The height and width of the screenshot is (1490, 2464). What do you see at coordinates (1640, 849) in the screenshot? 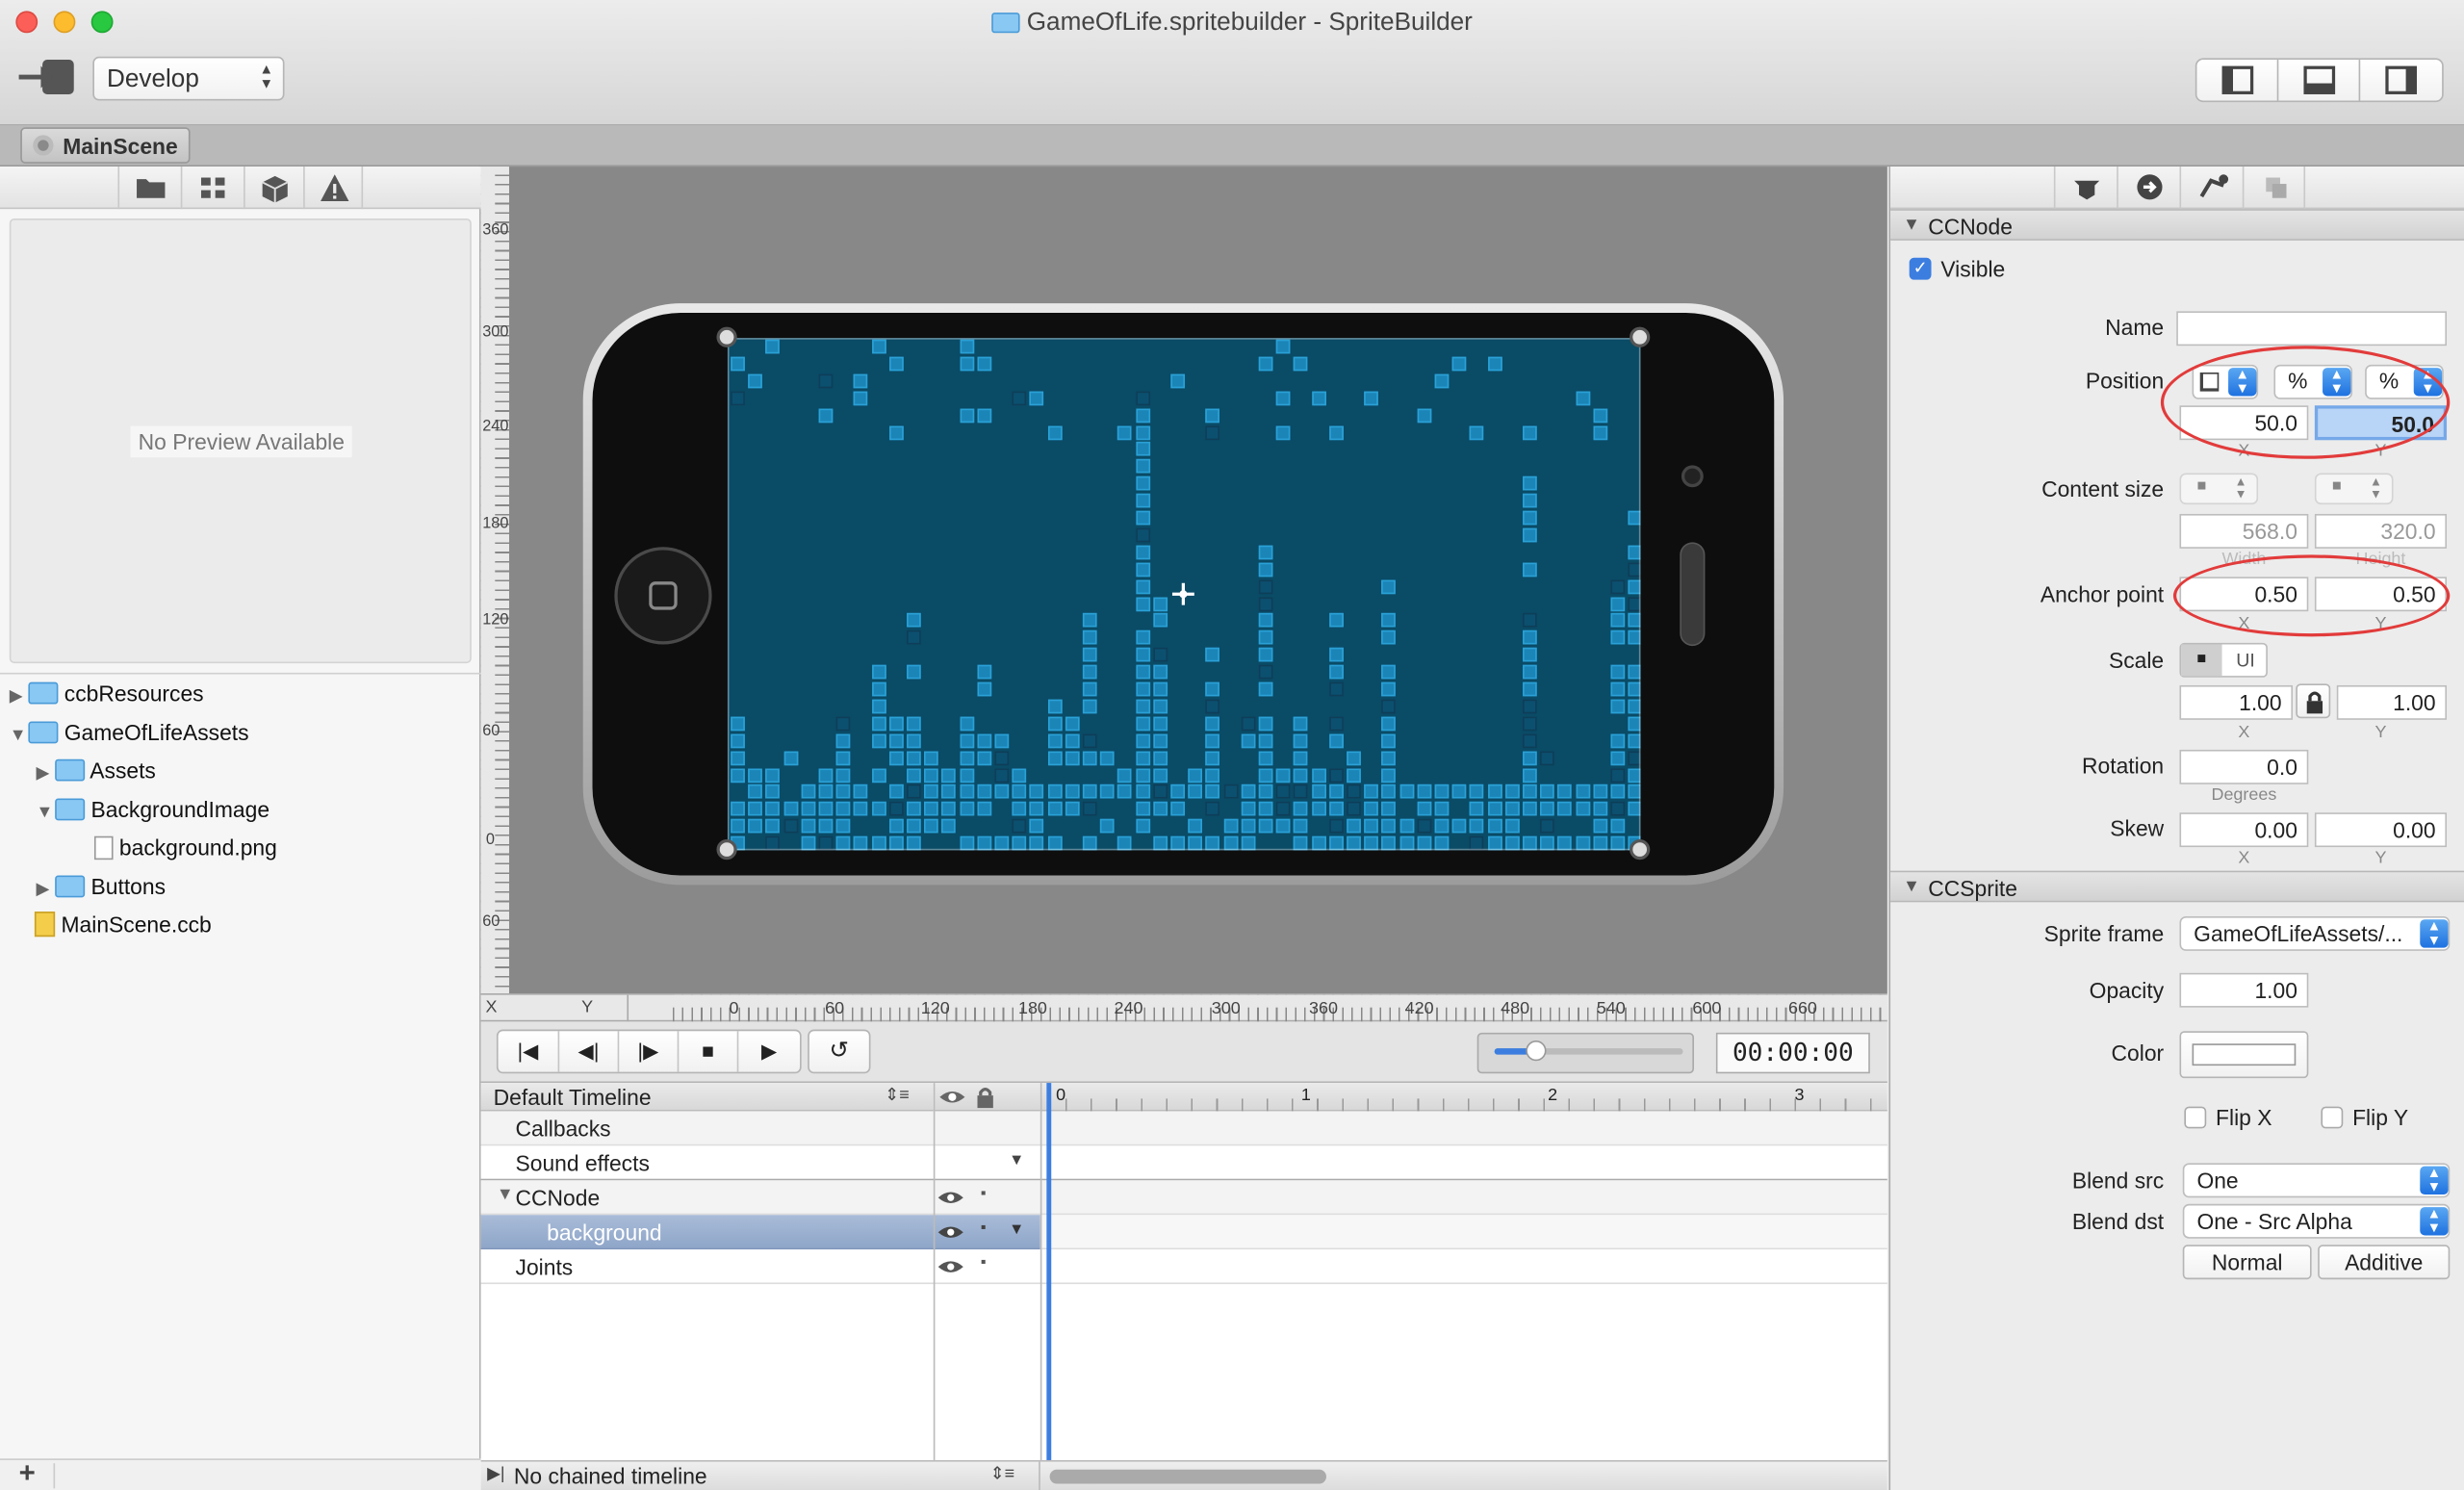
I see `resize-handle-bottom-right` at bounding box center [1640, 849].